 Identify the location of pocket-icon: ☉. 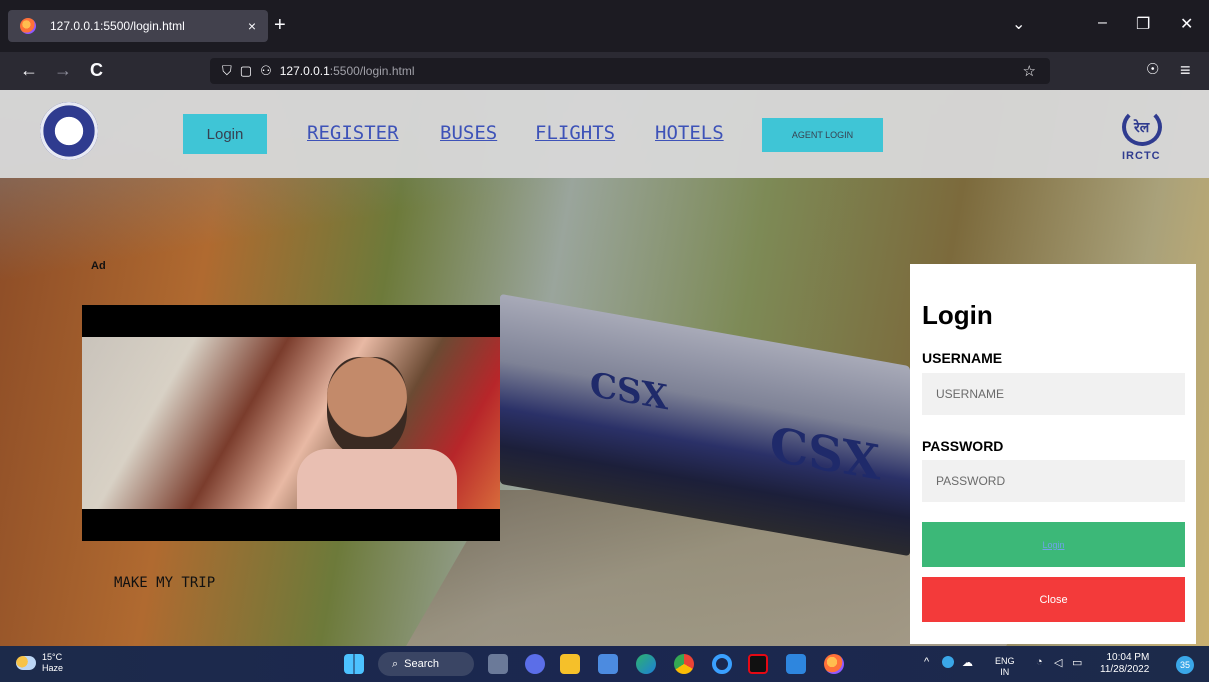
(1152, 69).